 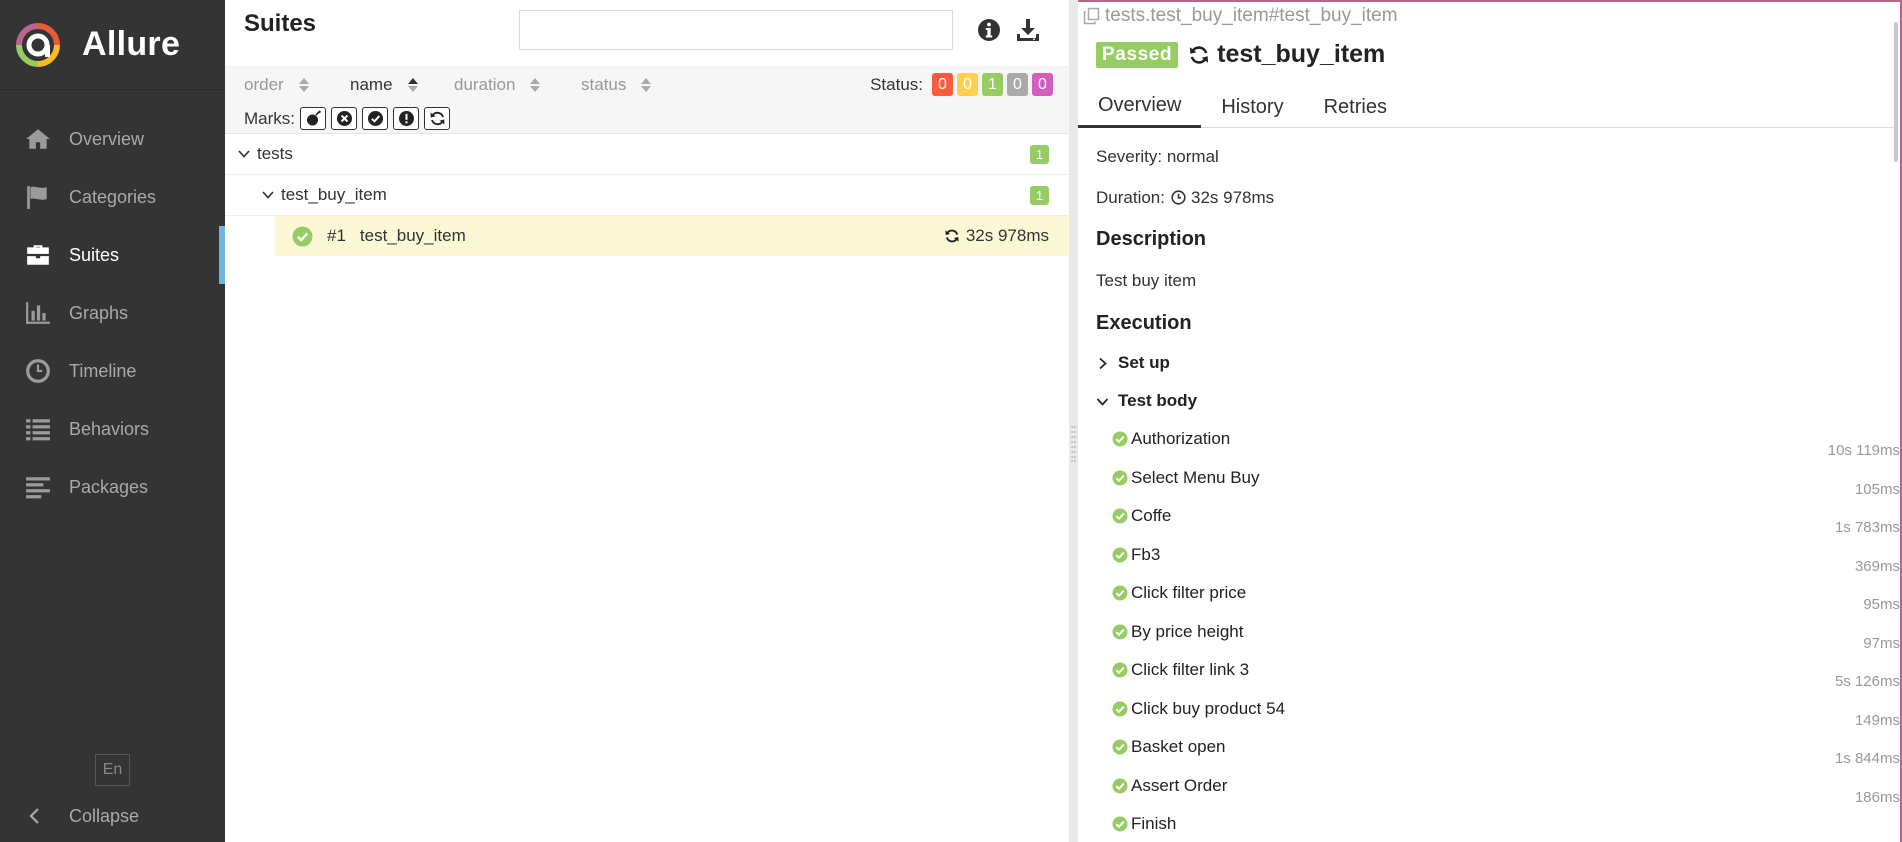 What do you see at coordinates (1867, 681) in the screenshot?
I see `step-duration: 5s 126ms` at bounding box center [1867, 681].